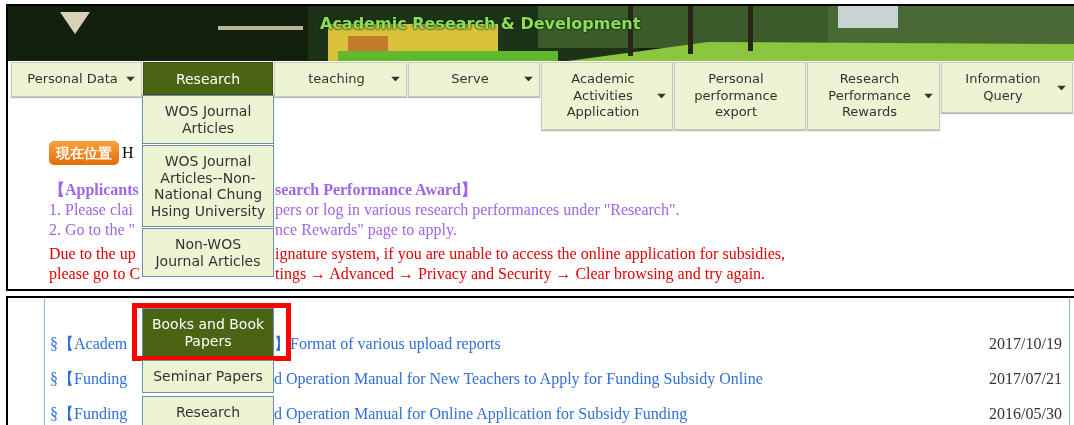  What do you see at coordinates (474, 79) in the screenshot?
I see `nav-tab: Serve` at bounding box center [474, 79].